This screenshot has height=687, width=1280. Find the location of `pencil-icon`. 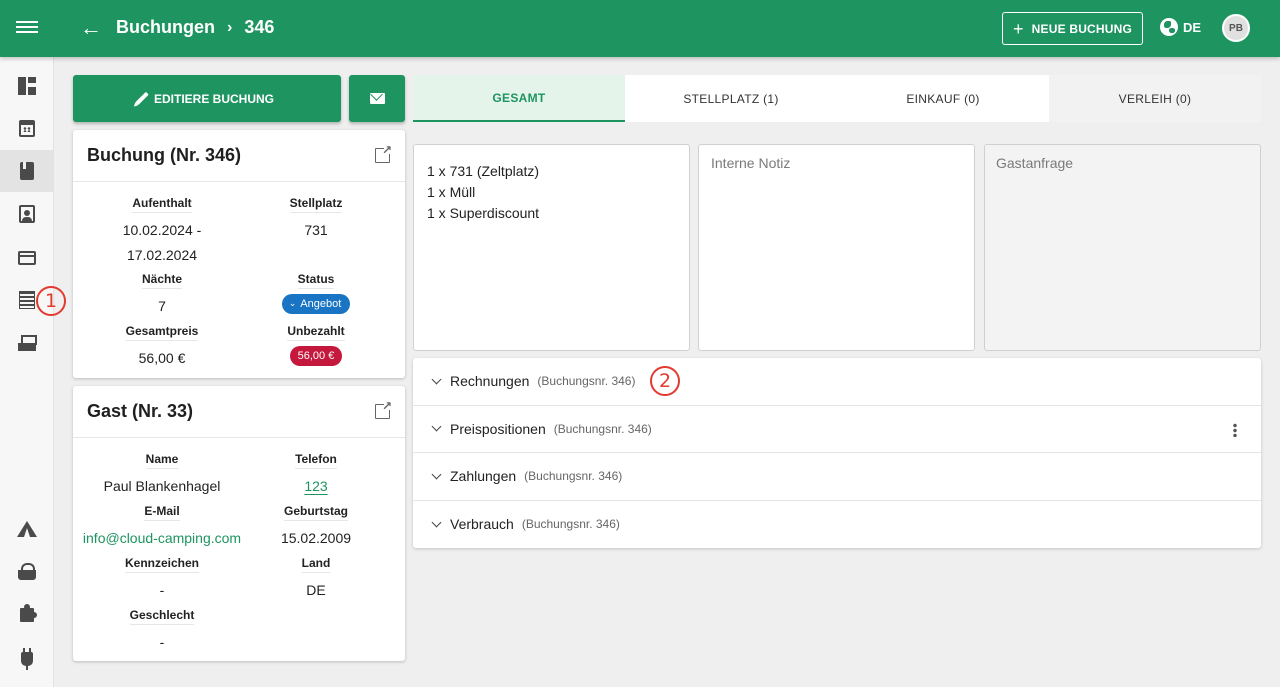

pencil-icon is located at coordinates (142, 98).